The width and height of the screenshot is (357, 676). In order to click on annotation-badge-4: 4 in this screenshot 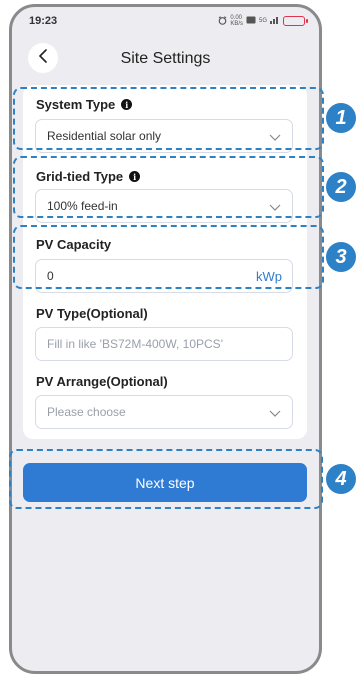, I will do `click(341, 479)`.